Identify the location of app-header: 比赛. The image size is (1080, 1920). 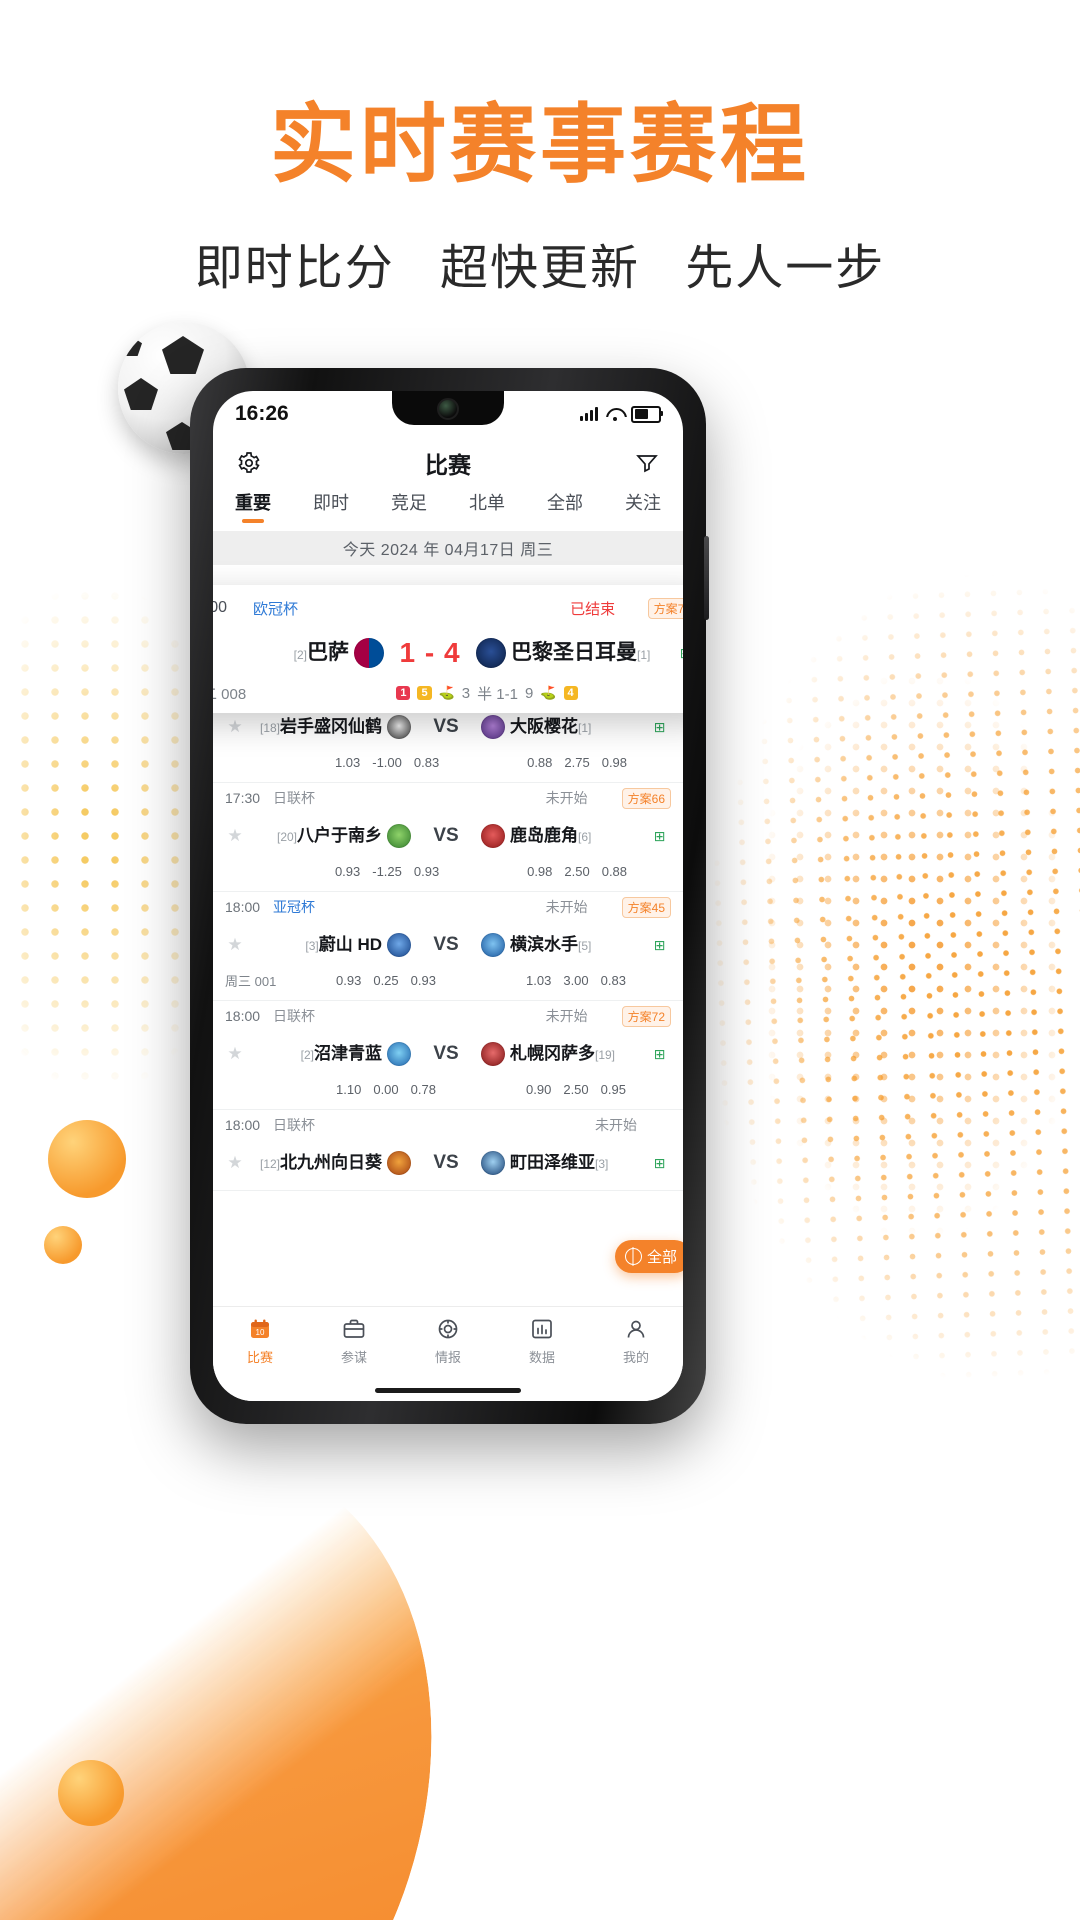
(448, 463).